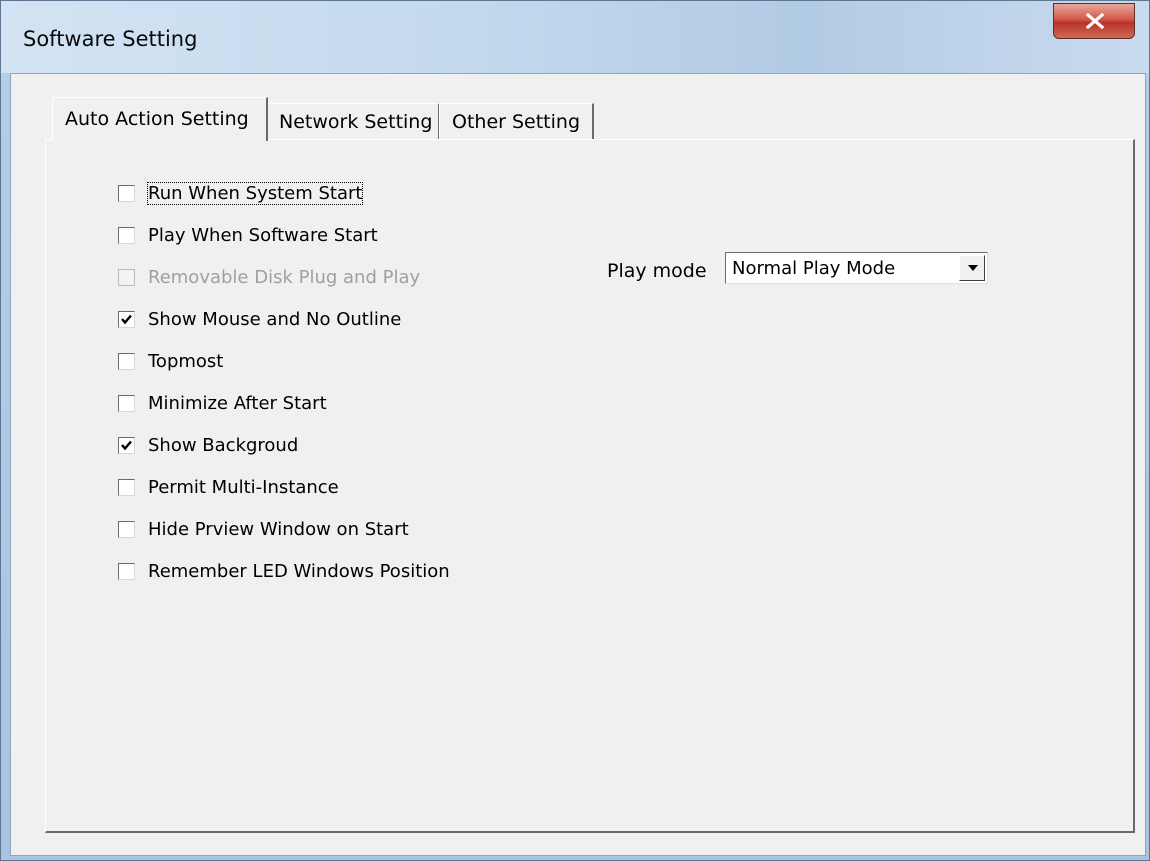  Describe the element at coordinates (814, 268) in the screenshot. I see `play-mode-value: Normal Play Mode` at that location.